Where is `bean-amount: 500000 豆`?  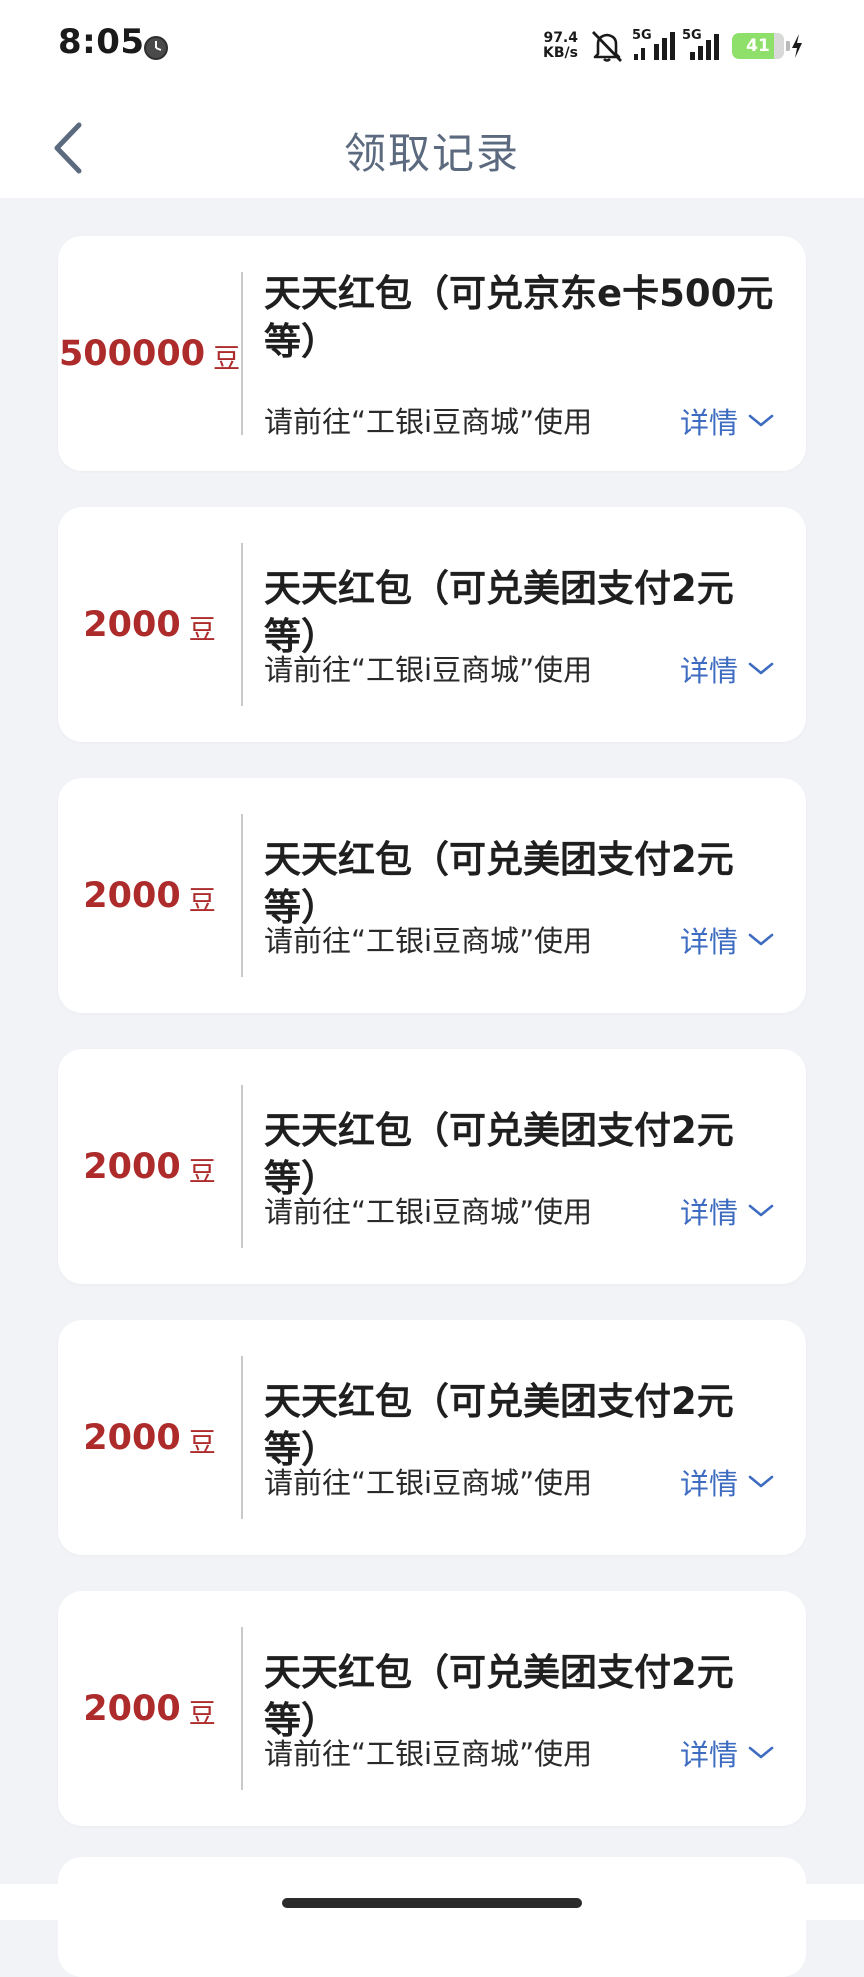
bean-amount: 500000 豆 is located at coordinates (149, 353).